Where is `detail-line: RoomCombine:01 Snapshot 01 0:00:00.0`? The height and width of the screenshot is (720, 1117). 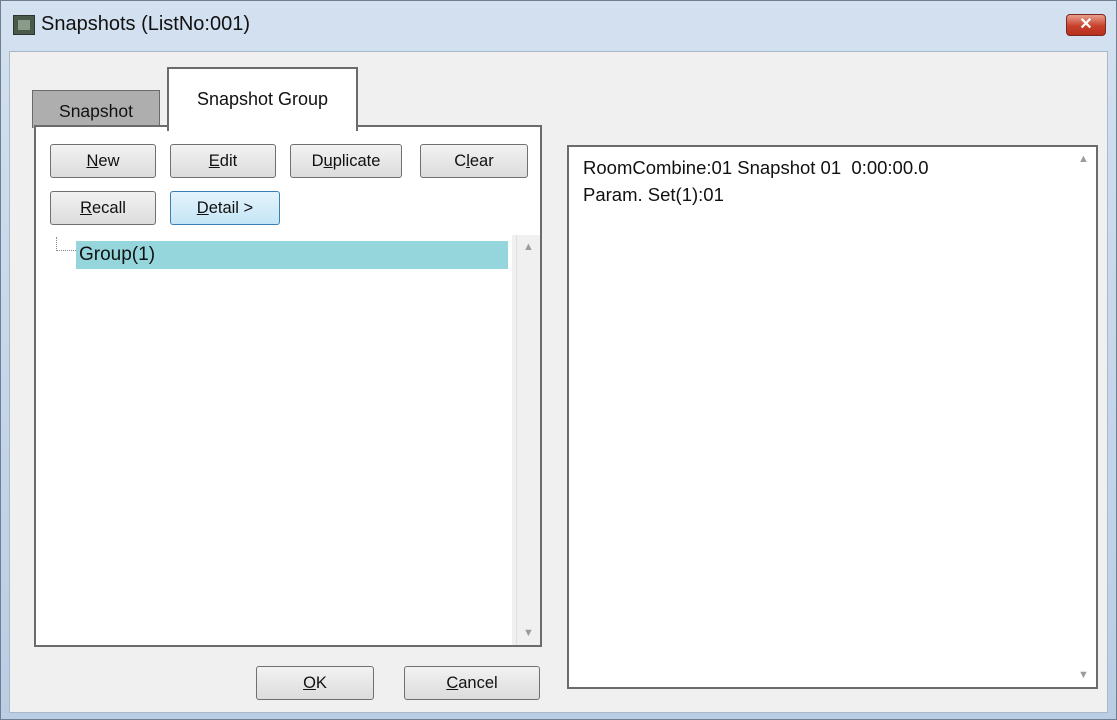 detail-line: RoomCombine:01 Snapshot 01 0:00:00.0 is located at coordinates (756, 167).